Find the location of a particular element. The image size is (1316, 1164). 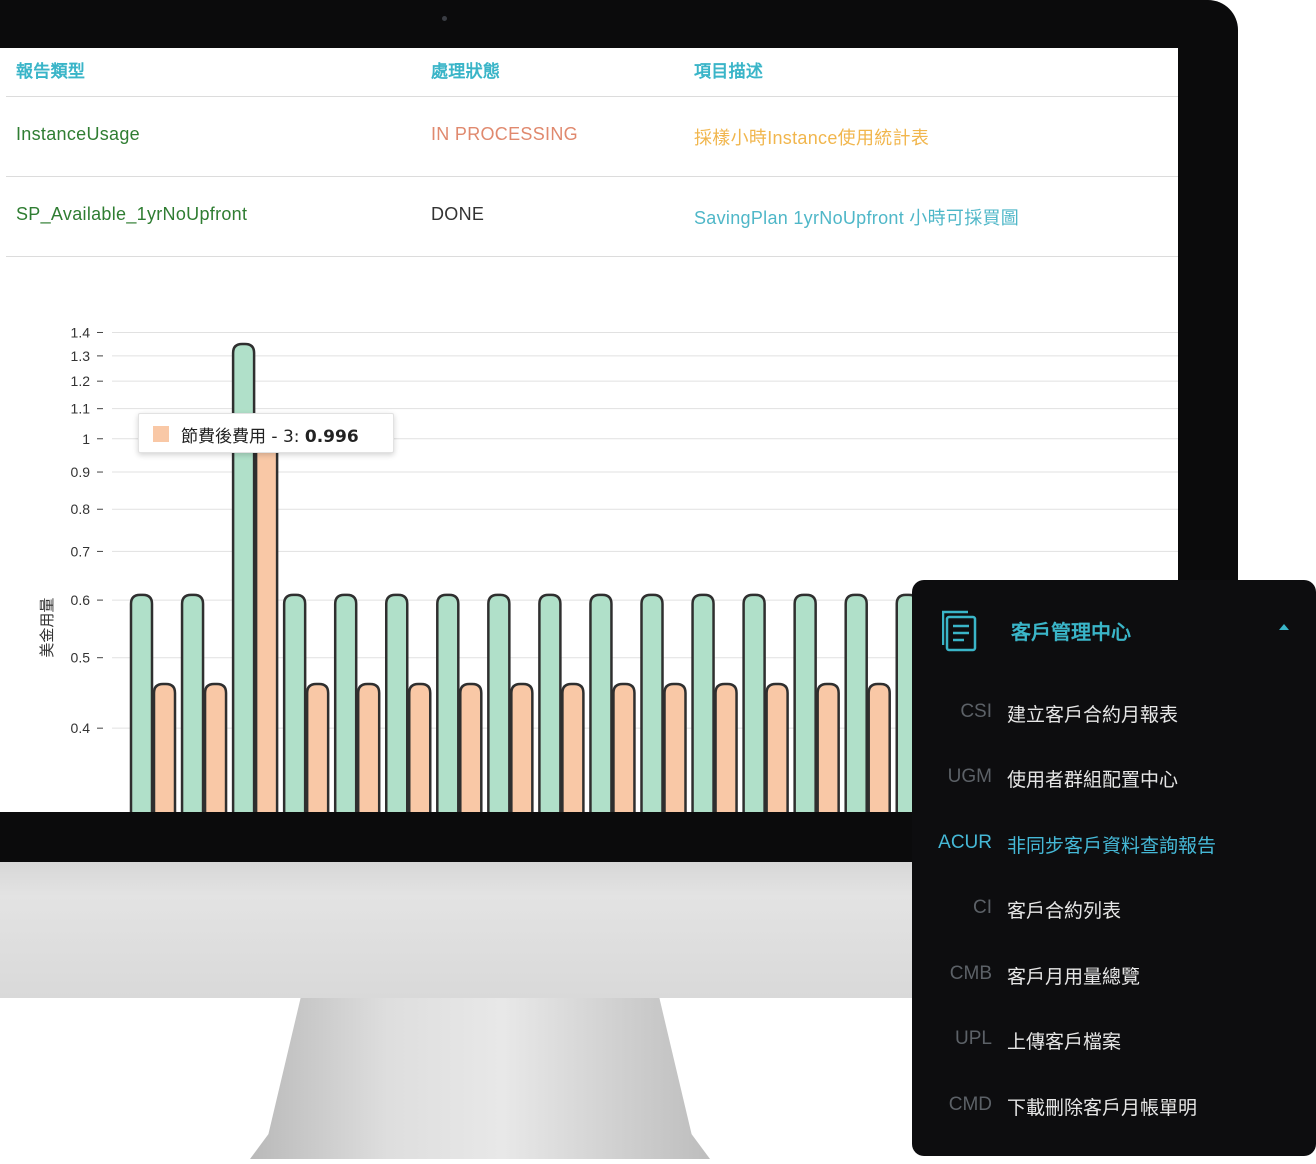

header-description: 項目描述 is located at coordinates (729, 71).